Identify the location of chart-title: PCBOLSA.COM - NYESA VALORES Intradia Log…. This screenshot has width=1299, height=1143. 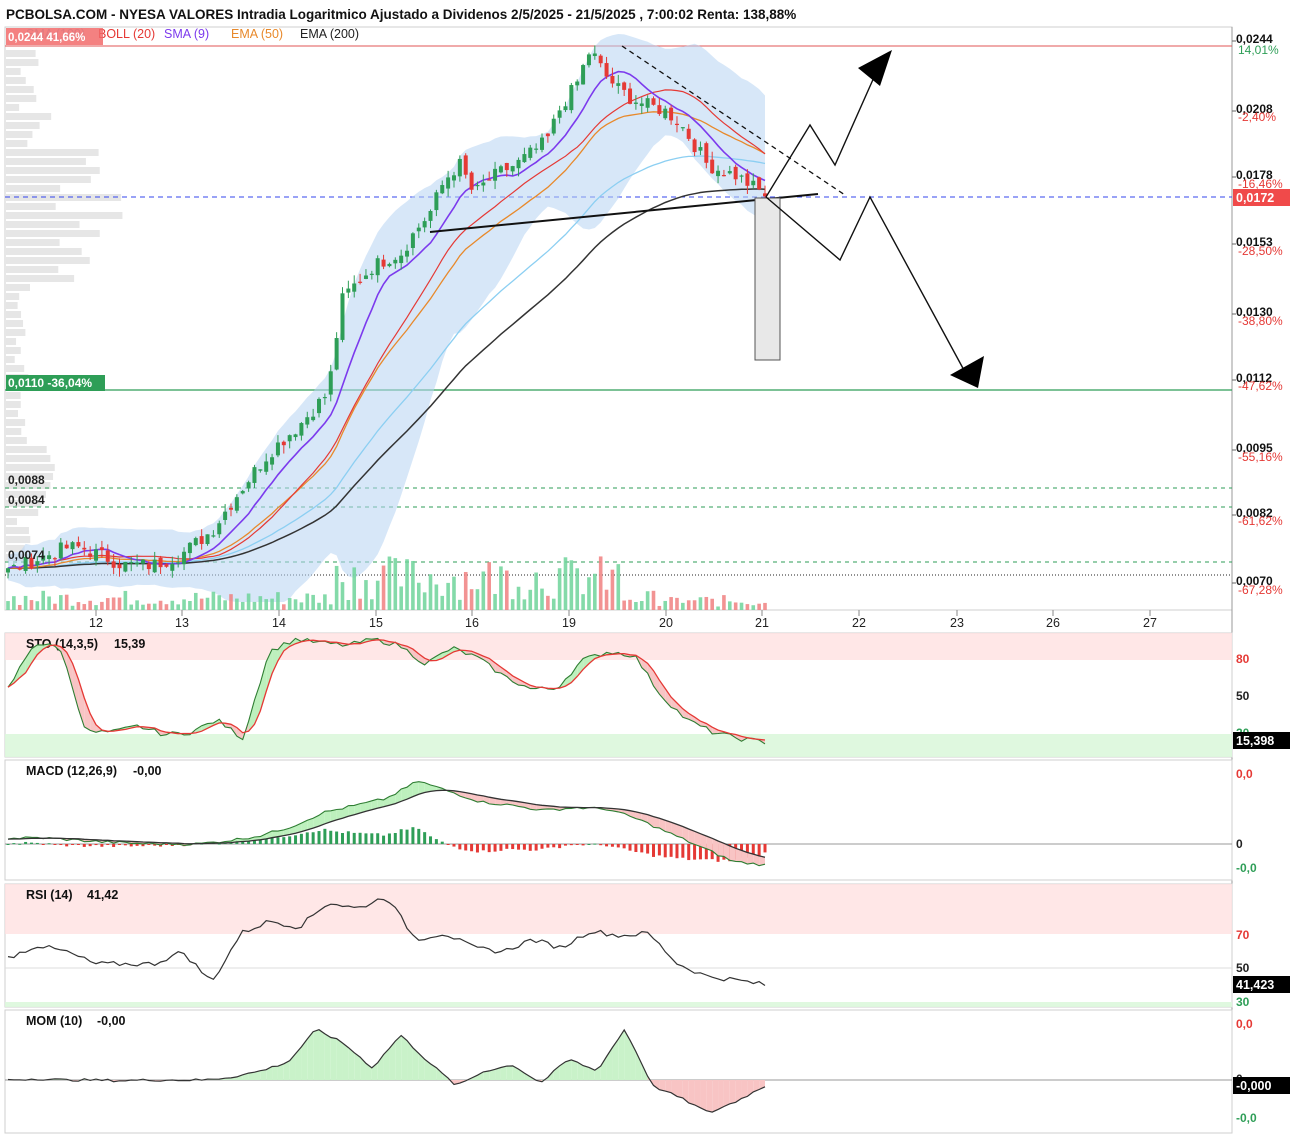
(401, 14).